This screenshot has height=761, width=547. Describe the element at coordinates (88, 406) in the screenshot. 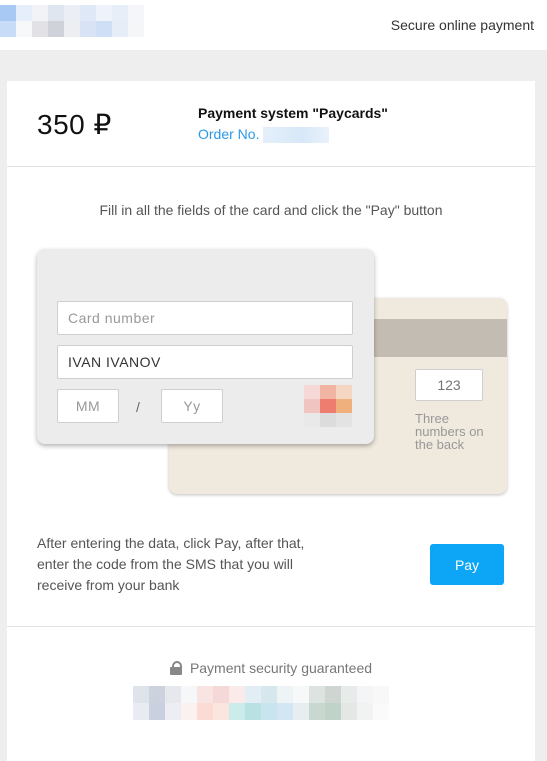

I see `expiry-month-input` at that location.